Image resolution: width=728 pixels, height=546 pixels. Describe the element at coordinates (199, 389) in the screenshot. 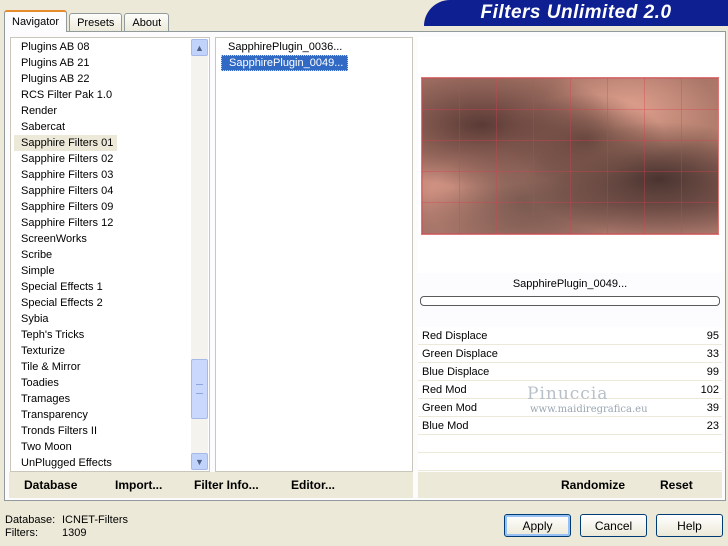

I see `scroll-thumb` at that location.